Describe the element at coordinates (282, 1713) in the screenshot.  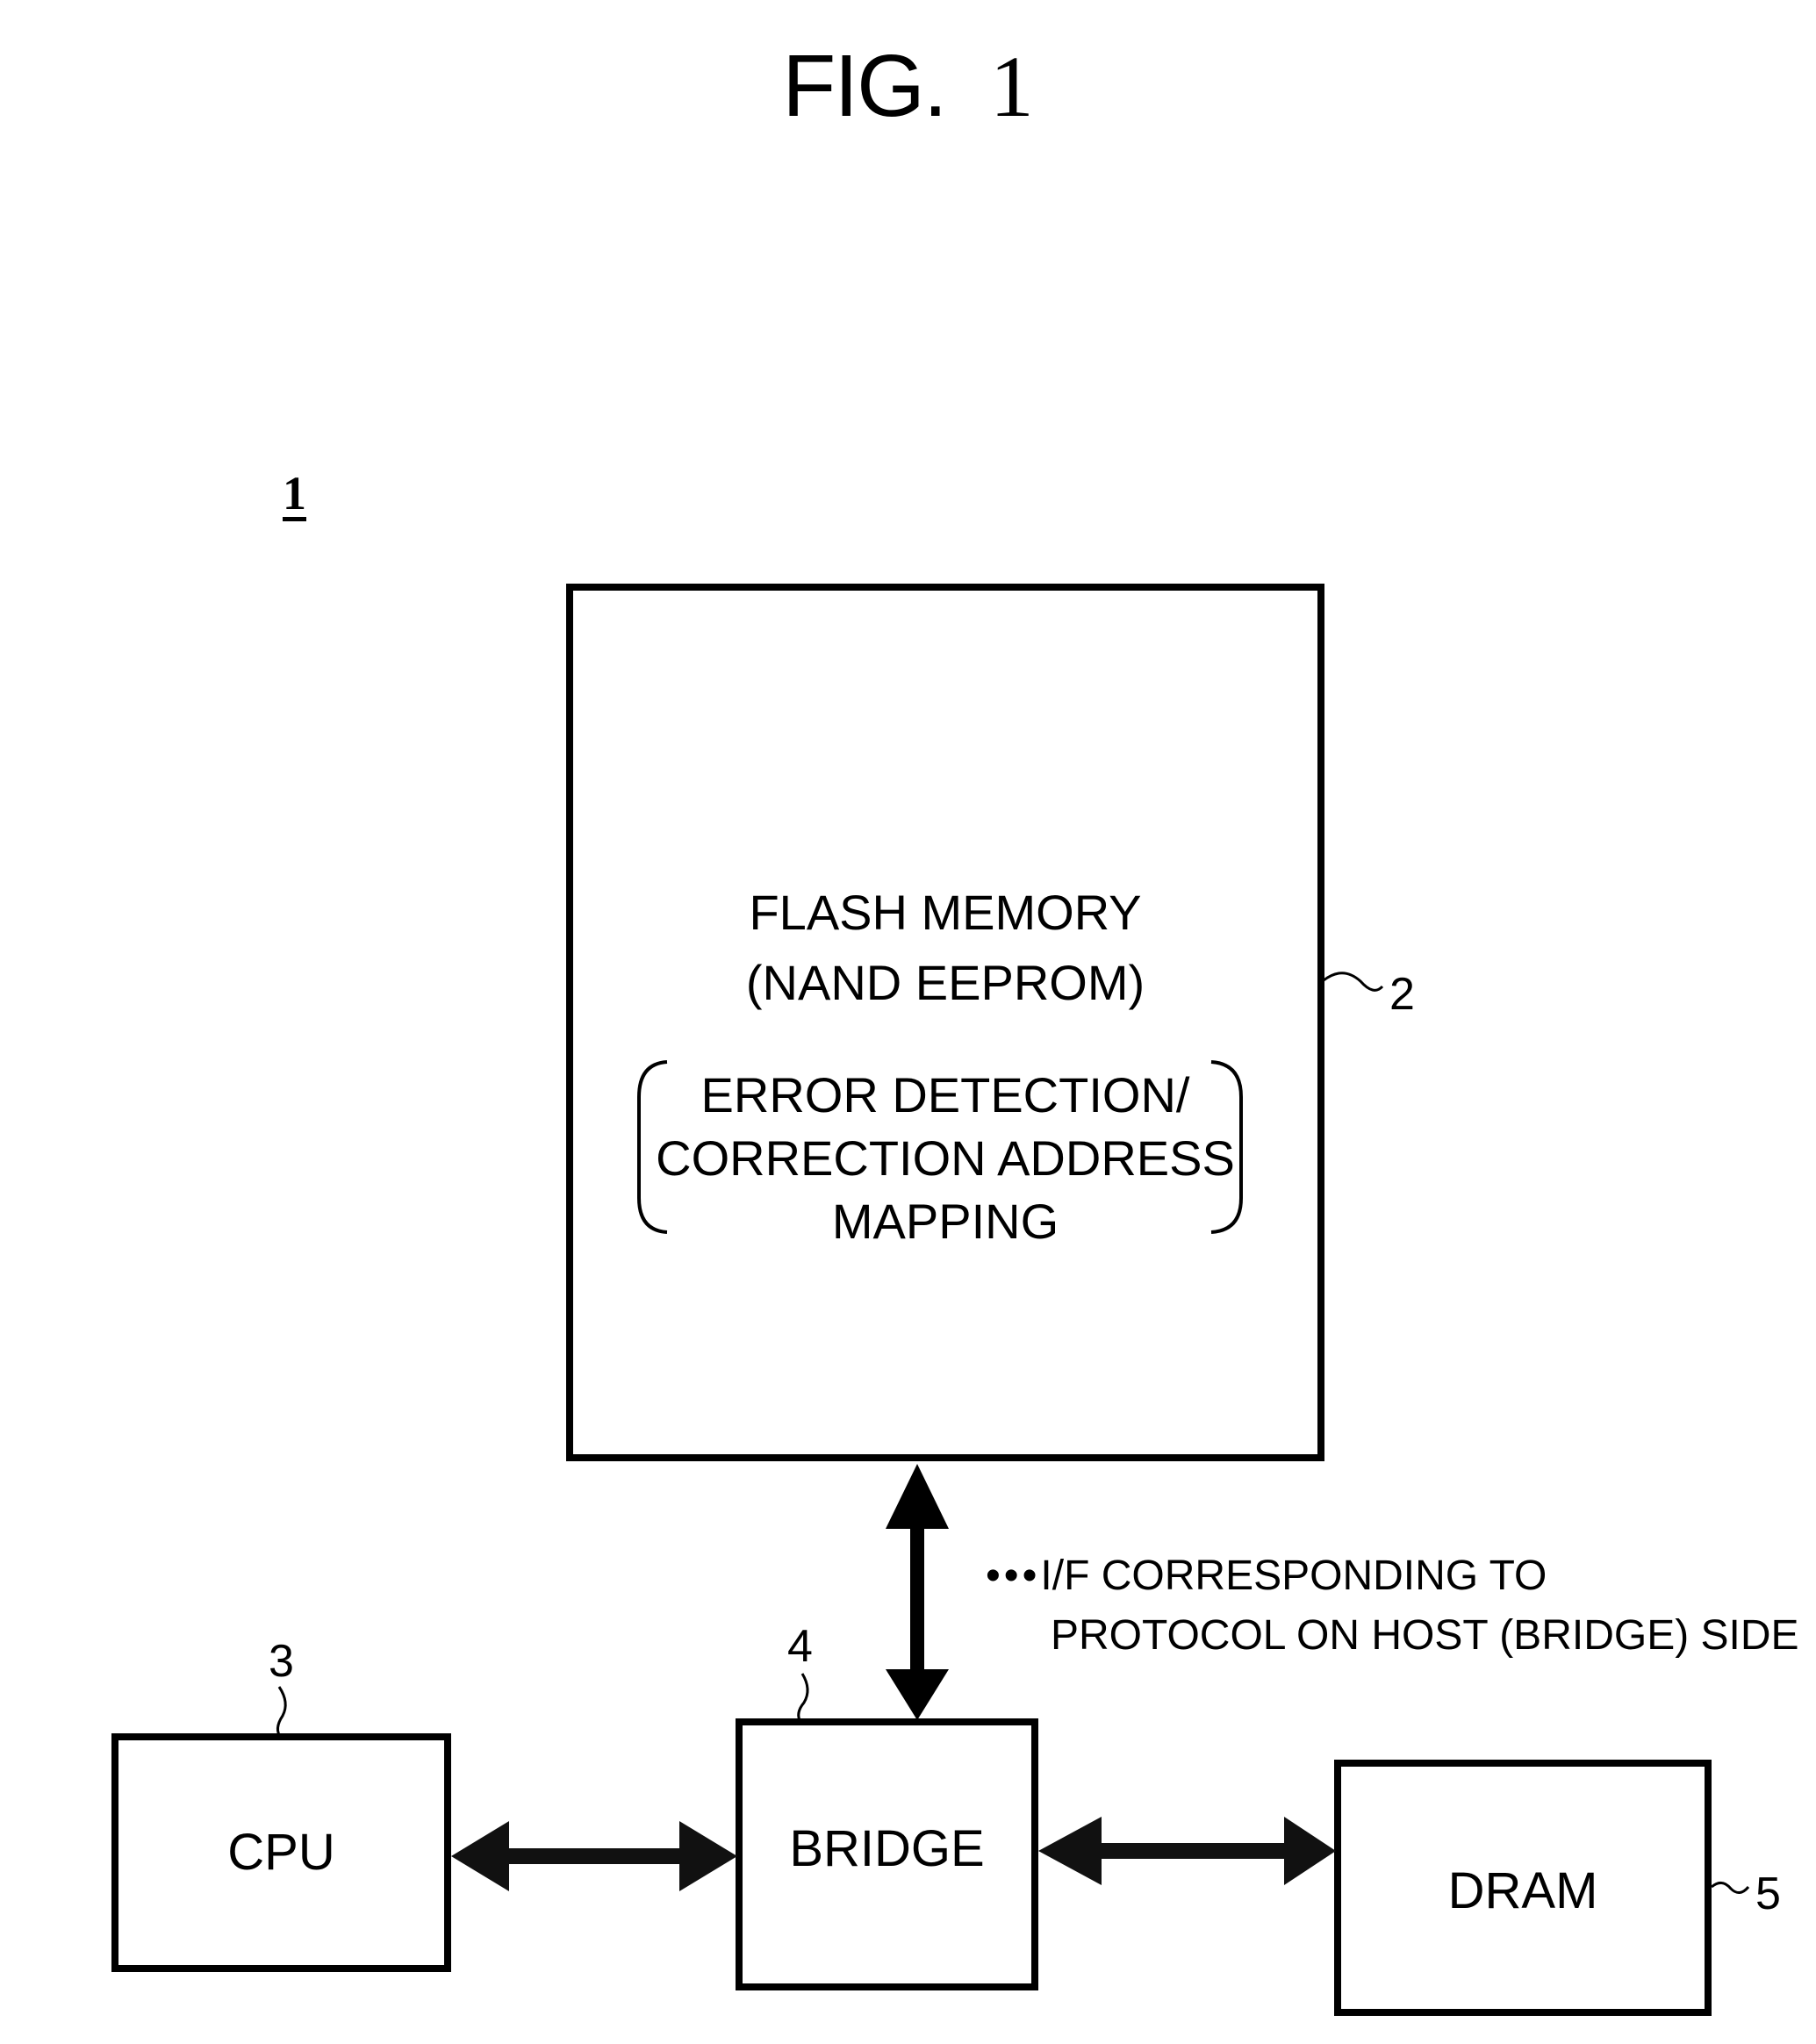
I see `cpu-leader-line` at that location.